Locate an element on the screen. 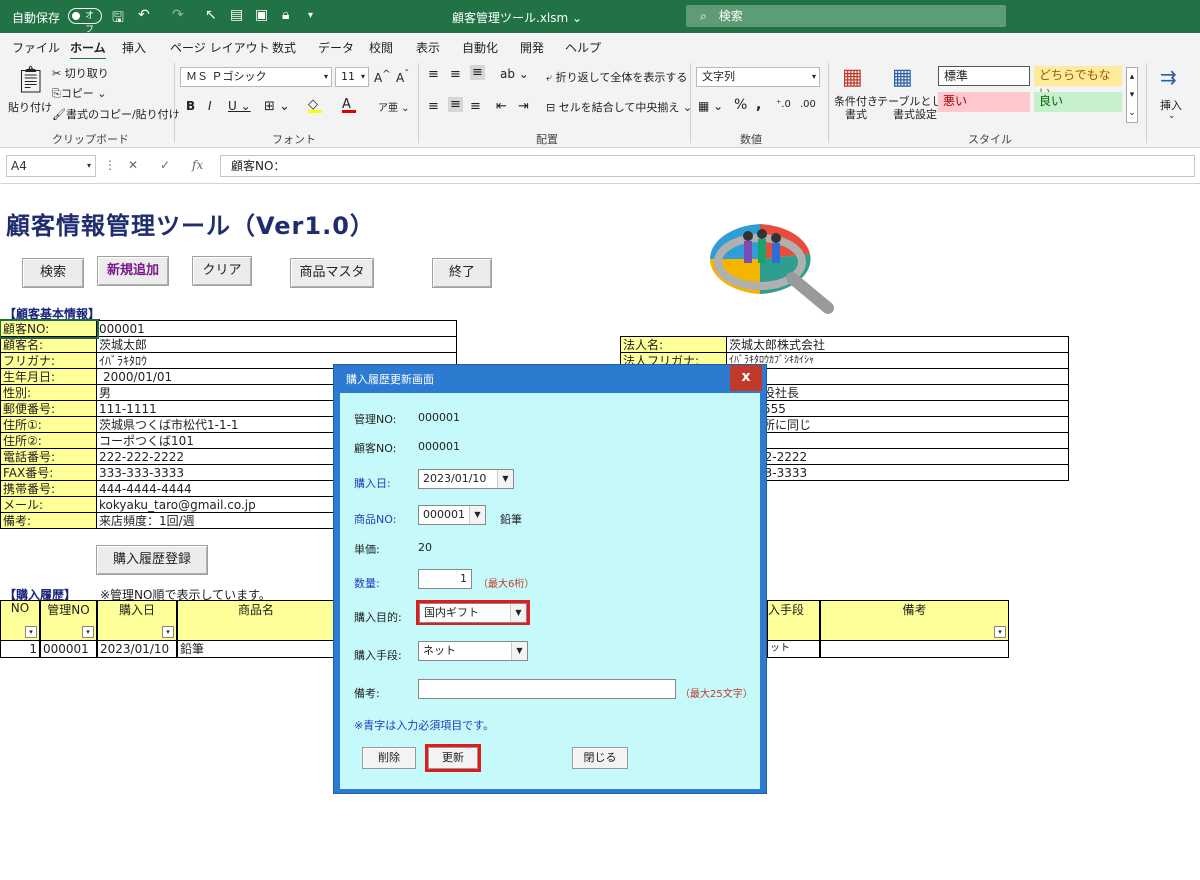 The height and width of the screenshot is (880, 1200). label-cell: 郵便番号: is located at coordinates (48, 408).